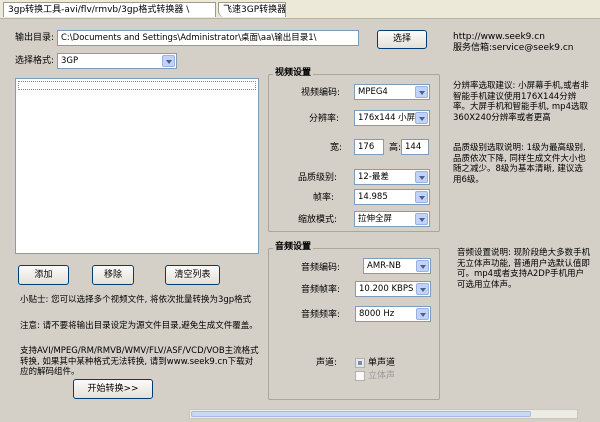  Describe the element at coordinates (43, 275) in the screenshot. I see `add-button: 添加` at that location.